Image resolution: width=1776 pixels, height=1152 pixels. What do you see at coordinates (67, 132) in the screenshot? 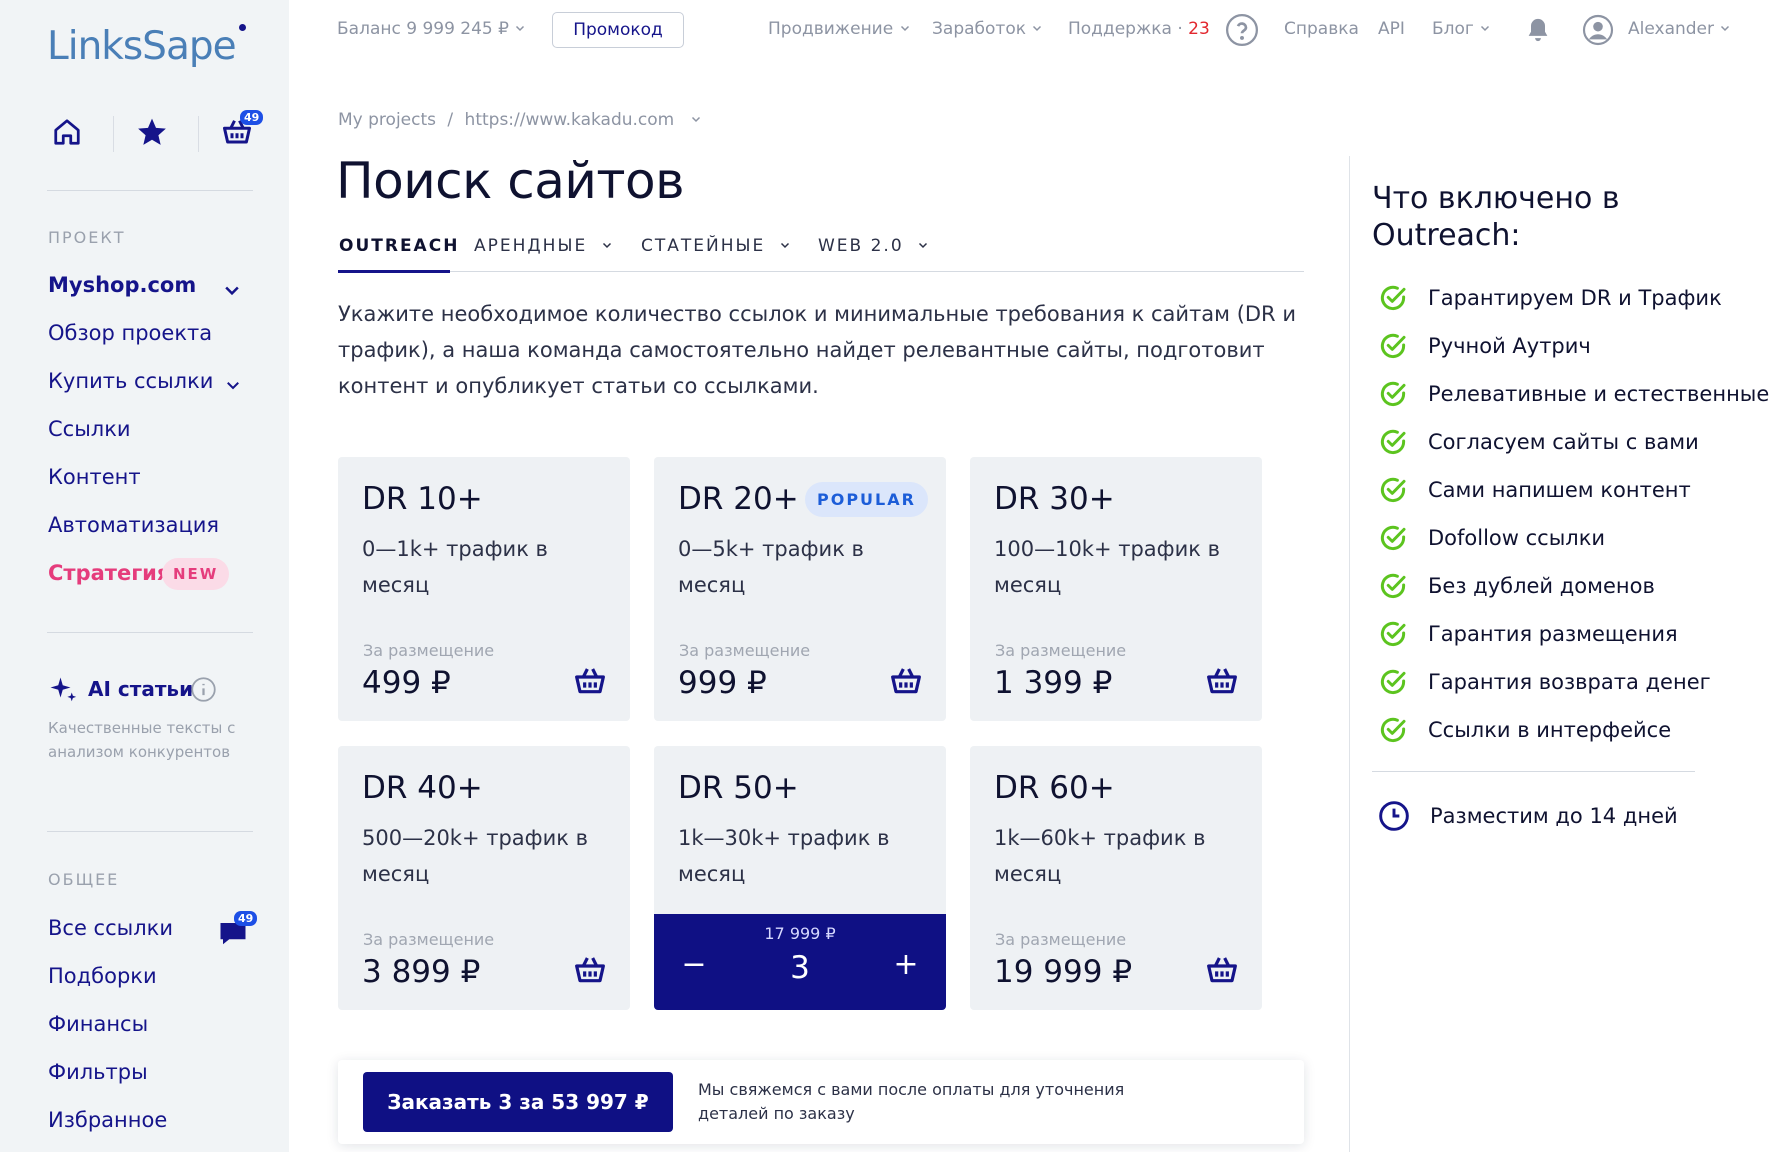
I see `home-icon` at bounding box center [67, 132].